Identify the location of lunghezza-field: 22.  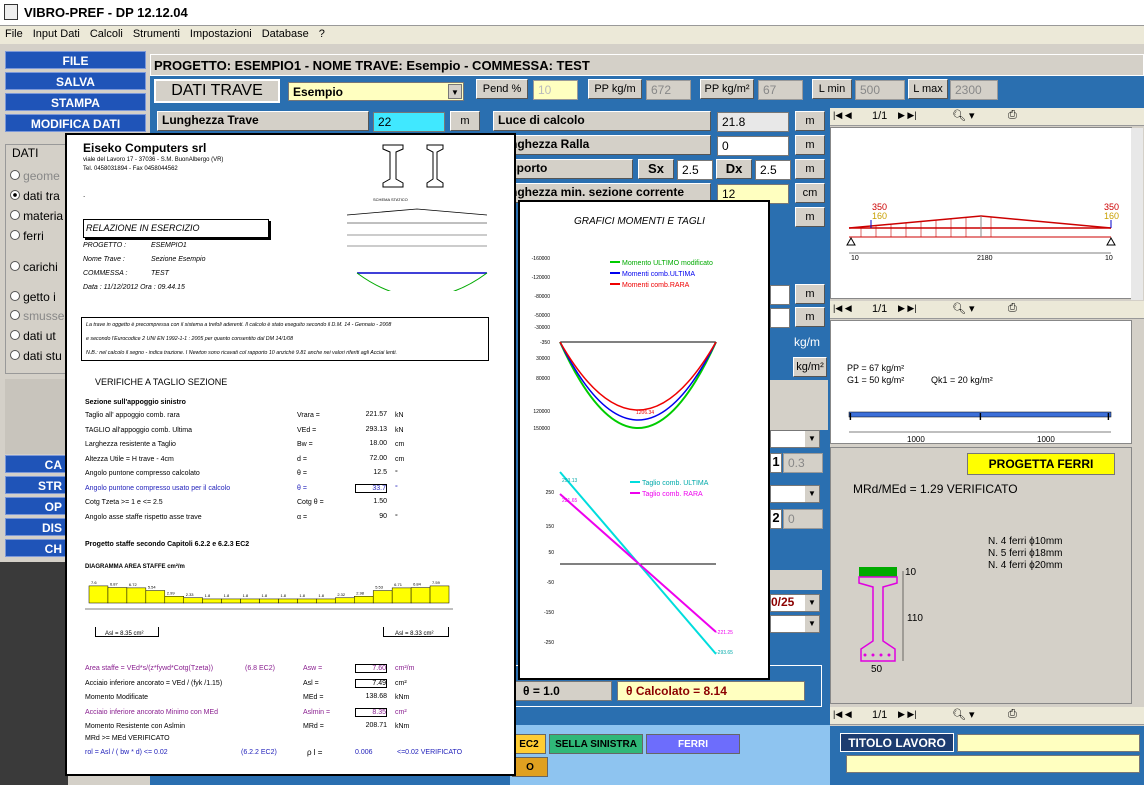
(409, 122).